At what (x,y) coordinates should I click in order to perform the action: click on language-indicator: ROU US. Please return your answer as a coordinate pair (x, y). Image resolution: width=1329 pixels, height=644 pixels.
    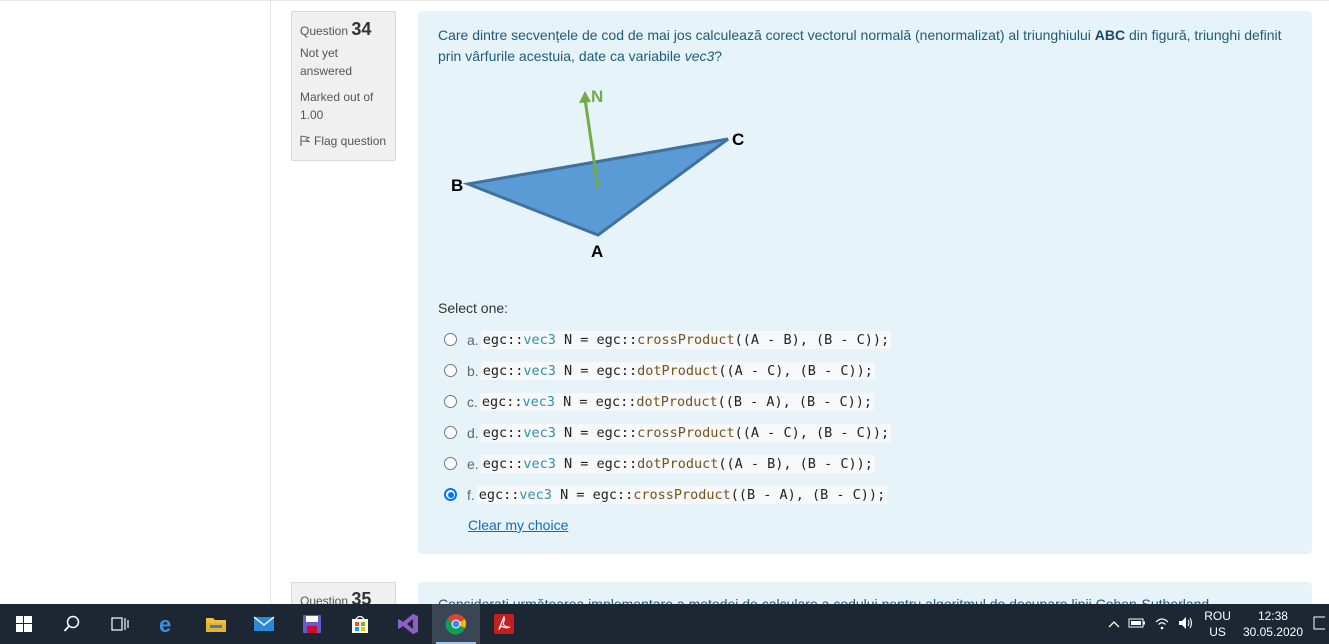
    Looking at the image, I should click on (1217, 624).